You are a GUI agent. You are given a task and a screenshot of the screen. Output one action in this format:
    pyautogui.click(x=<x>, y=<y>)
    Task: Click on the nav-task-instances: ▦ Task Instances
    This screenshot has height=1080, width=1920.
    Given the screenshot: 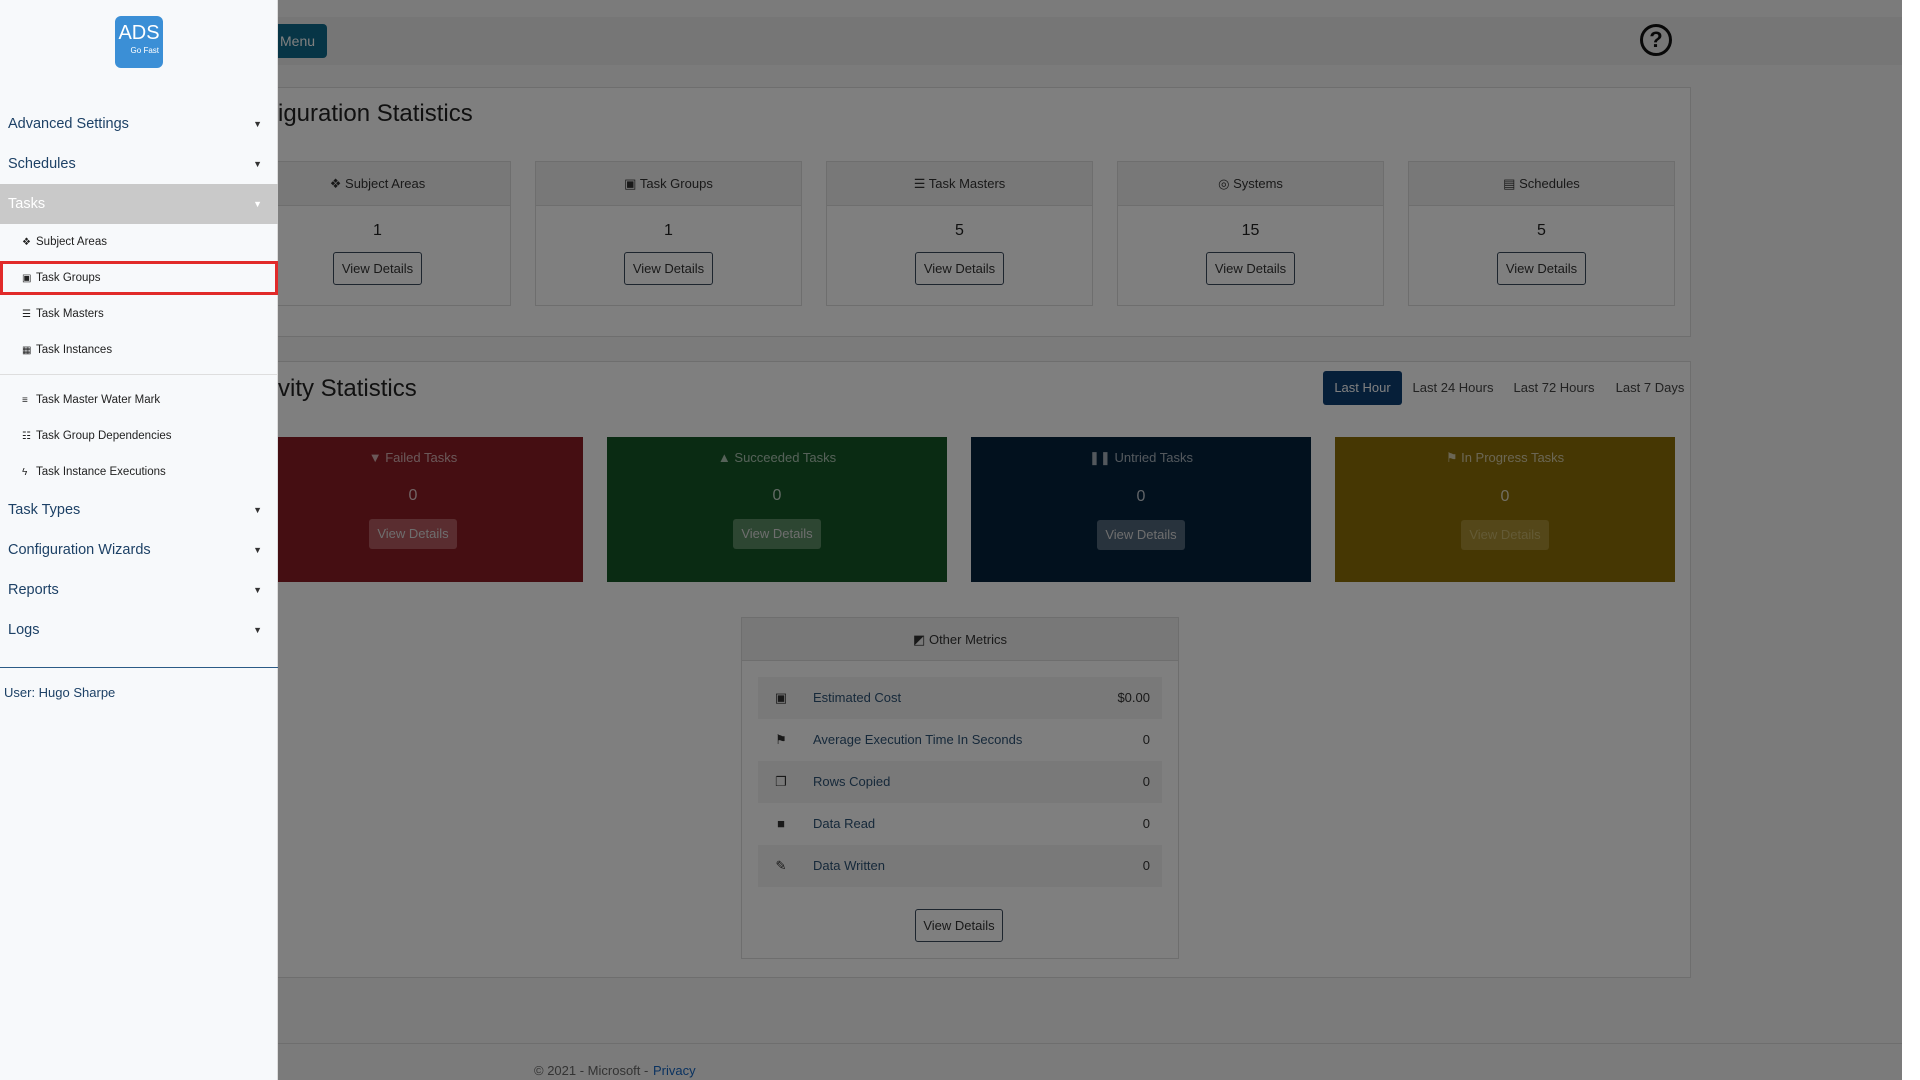 What is the action you would take?
    pyautogui.click(x=139, y=350)
    